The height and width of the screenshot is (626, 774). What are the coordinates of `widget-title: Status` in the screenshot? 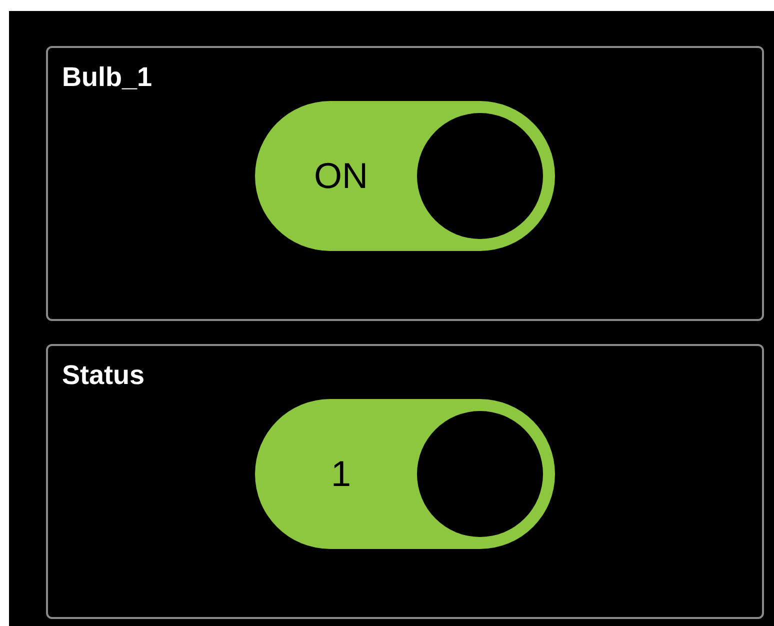 It's located at (103, 375).